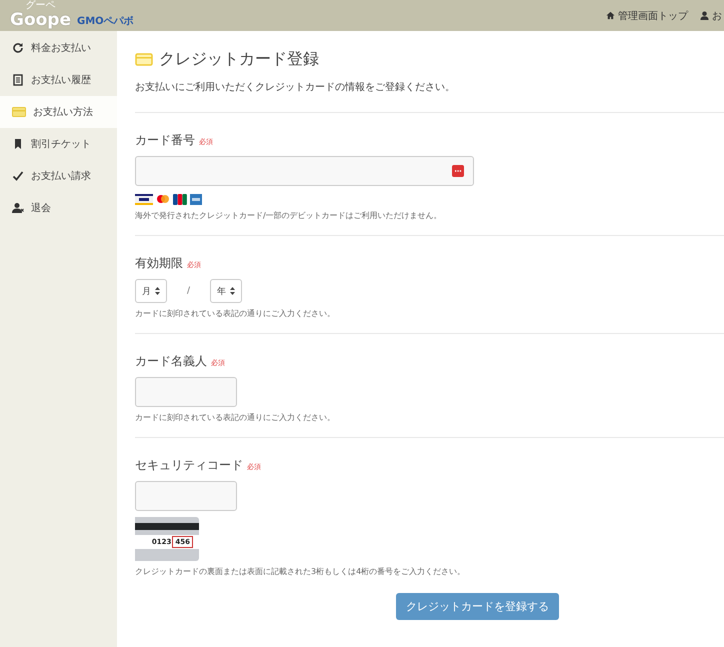 The height and width of the screenshot is (647, 724). Describe the element at coordinates (239, 59) in the screenshot. I see `page-title: クレジットカード登録` at that location.